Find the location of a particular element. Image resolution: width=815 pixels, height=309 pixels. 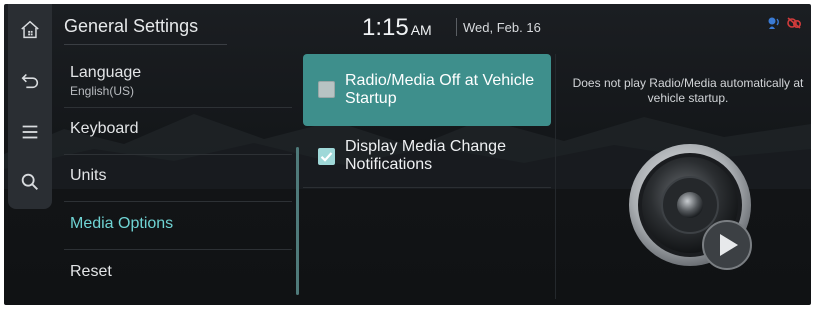

date-label: Wed, Feb. 16 is located at coordinates (502, 27).